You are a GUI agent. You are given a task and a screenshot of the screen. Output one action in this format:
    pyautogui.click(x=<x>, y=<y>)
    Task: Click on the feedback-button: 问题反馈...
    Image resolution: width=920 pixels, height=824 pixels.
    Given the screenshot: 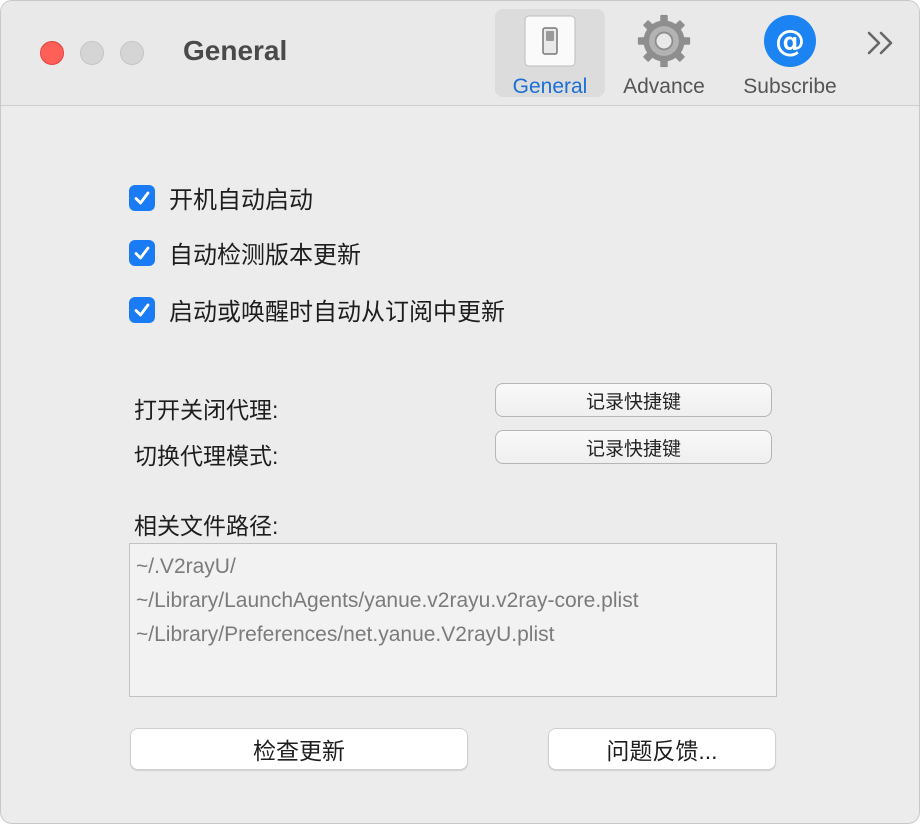 What is the action you would take?
    pyautogui.click(x=662, y=749)
    